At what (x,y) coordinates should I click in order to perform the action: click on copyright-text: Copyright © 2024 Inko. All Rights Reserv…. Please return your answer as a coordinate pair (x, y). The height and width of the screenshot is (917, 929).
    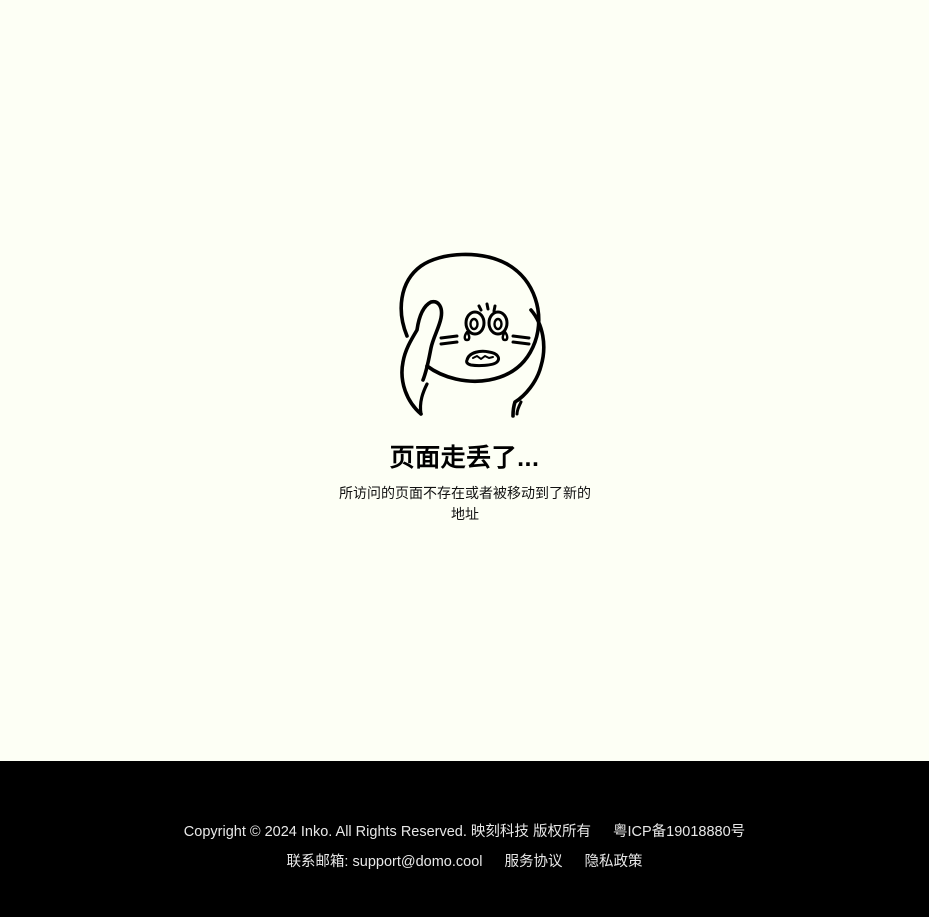
    Looking at the image, I should click on (387, 832).